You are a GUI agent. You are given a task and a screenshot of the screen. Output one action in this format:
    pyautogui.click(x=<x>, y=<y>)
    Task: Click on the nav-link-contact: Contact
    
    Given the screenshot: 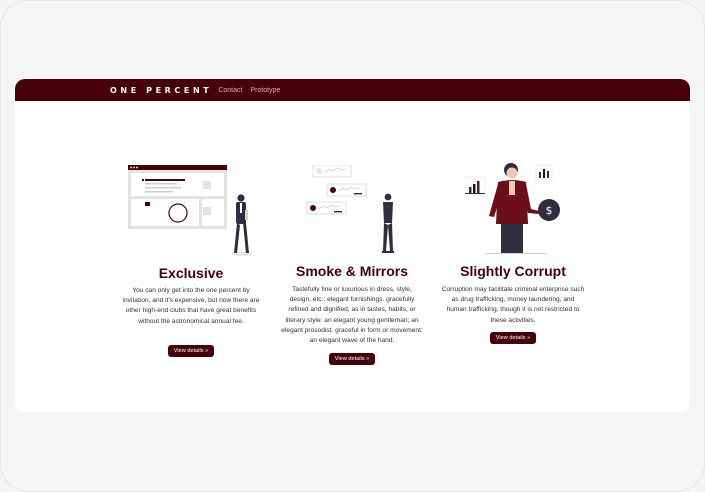 What is the action you would take?
    pyautogui.click(x=230, y=90)
    